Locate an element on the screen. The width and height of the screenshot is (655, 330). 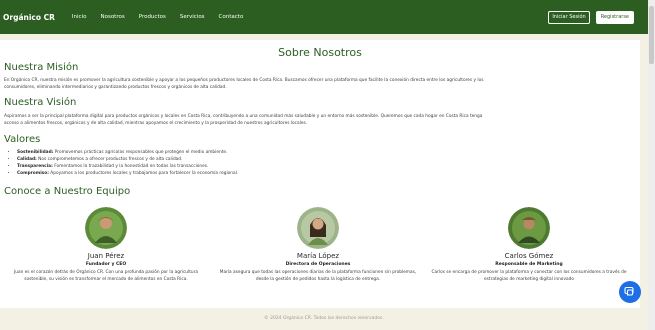
nav-link-contacto: Contacto is located at coordinates (231, 17).